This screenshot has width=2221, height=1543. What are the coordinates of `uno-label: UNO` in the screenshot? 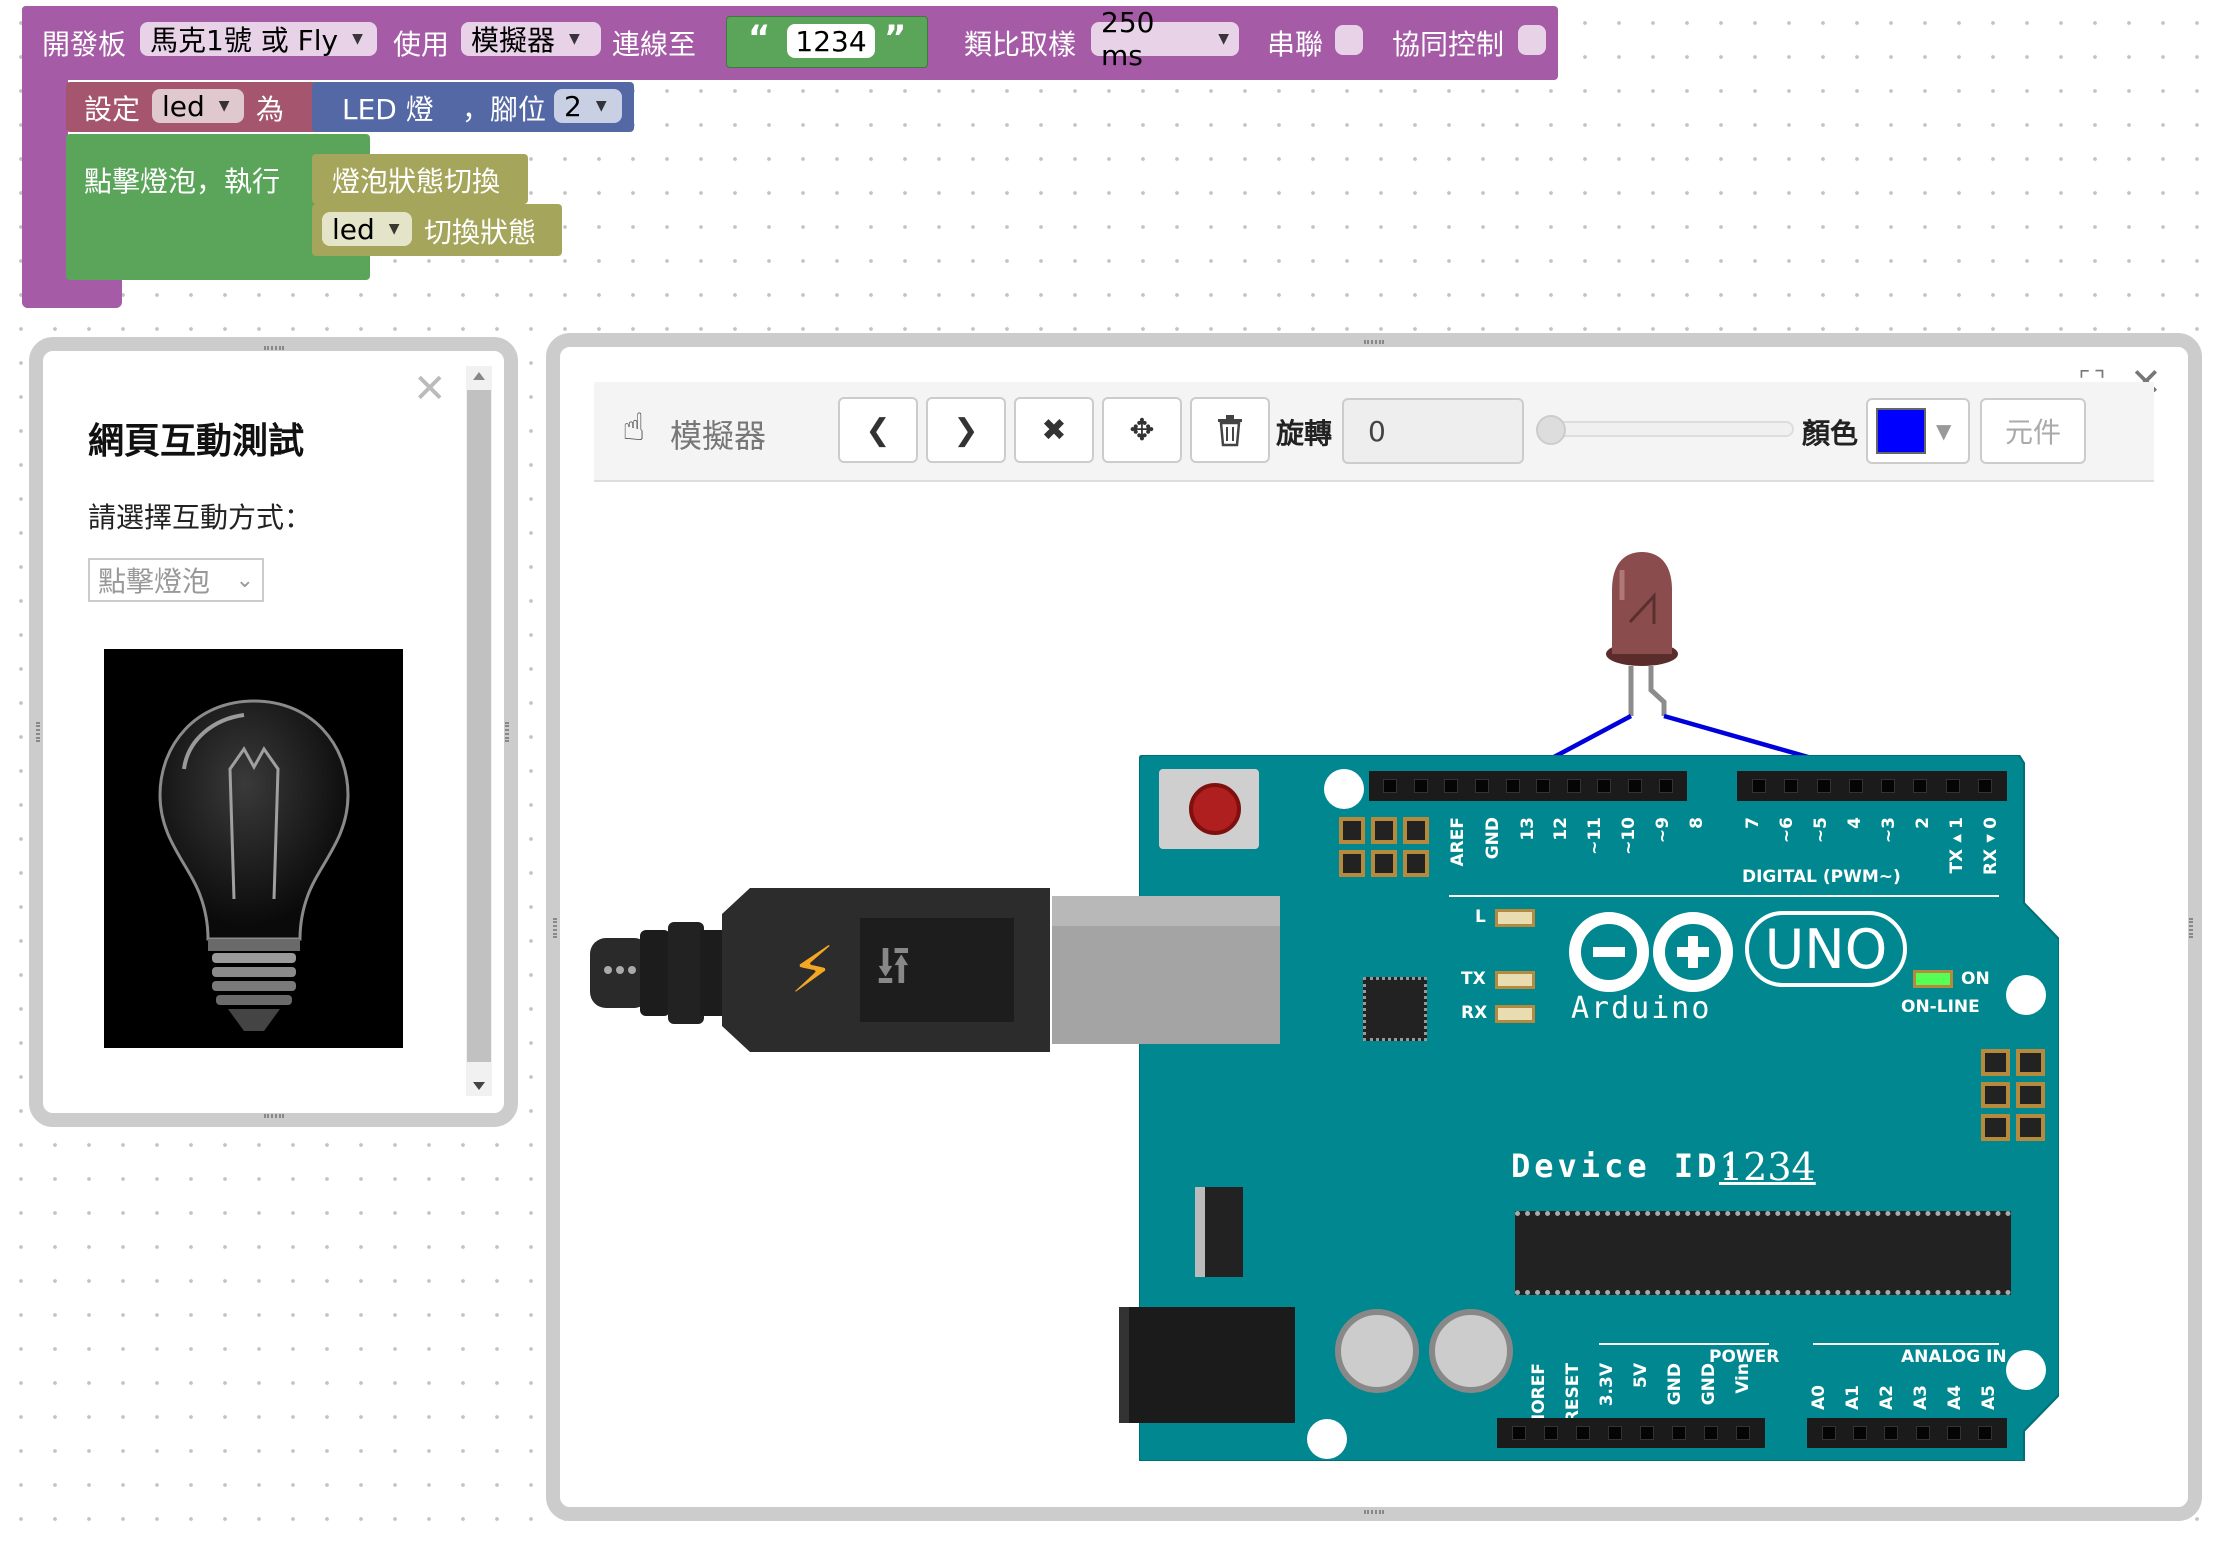 It's located at (1826, 949).